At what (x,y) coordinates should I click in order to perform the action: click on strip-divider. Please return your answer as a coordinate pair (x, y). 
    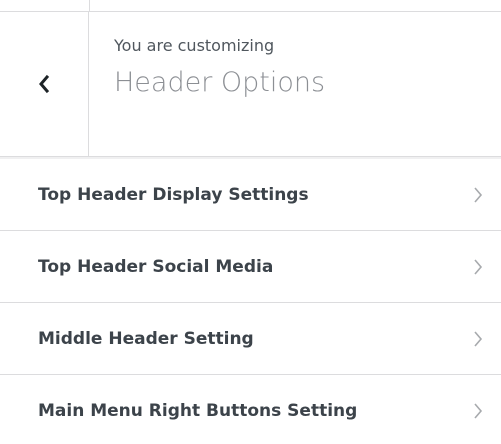
    Looking at the image, I should click on (89, 6).